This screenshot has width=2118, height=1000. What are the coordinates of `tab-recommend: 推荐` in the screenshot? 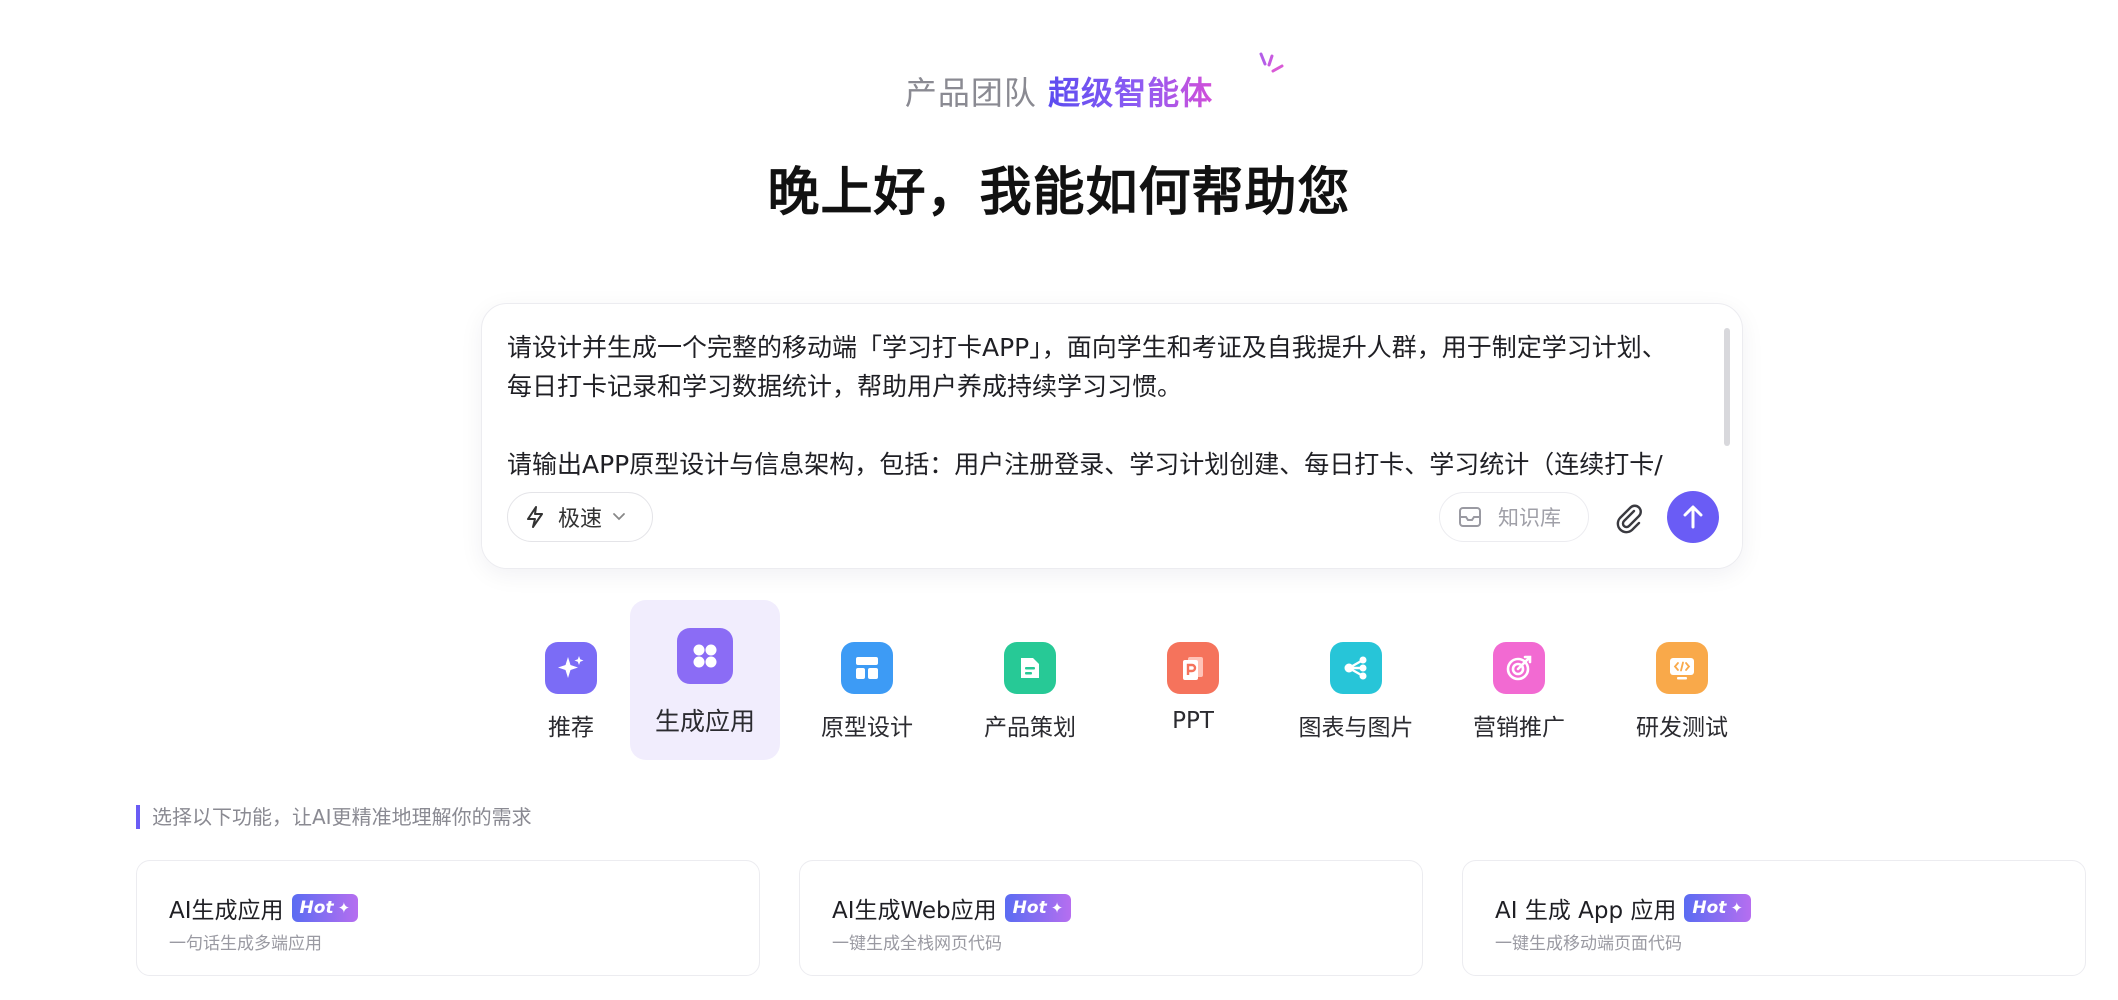 It's located at (571, 680).